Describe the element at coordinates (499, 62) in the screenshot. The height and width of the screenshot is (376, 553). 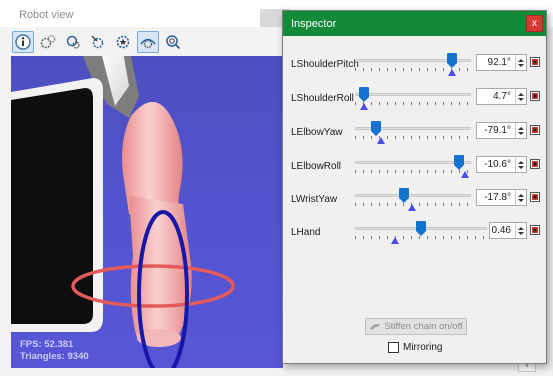
I see `joint-value: 92.1°` at that location.